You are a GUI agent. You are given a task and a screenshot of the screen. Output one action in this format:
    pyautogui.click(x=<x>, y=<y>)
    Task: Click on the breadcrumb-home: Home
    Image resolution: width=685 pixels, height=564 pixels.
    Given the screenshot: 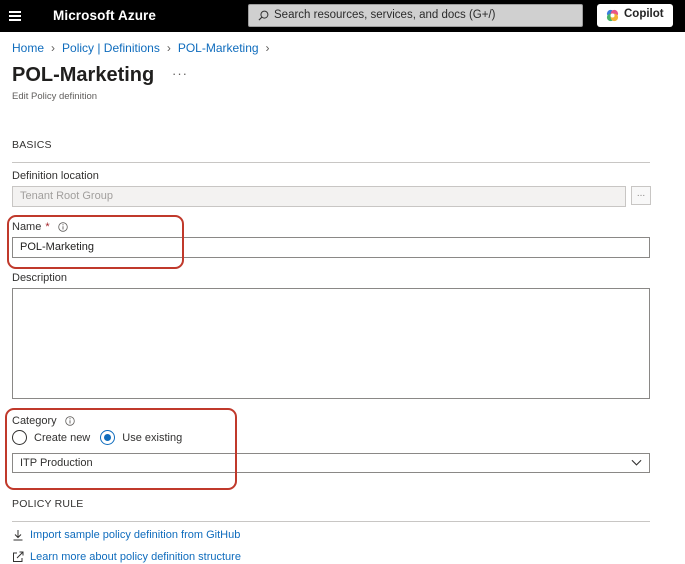 What is the action you would take?
    pyautogui.click(x=28, y=48)
    